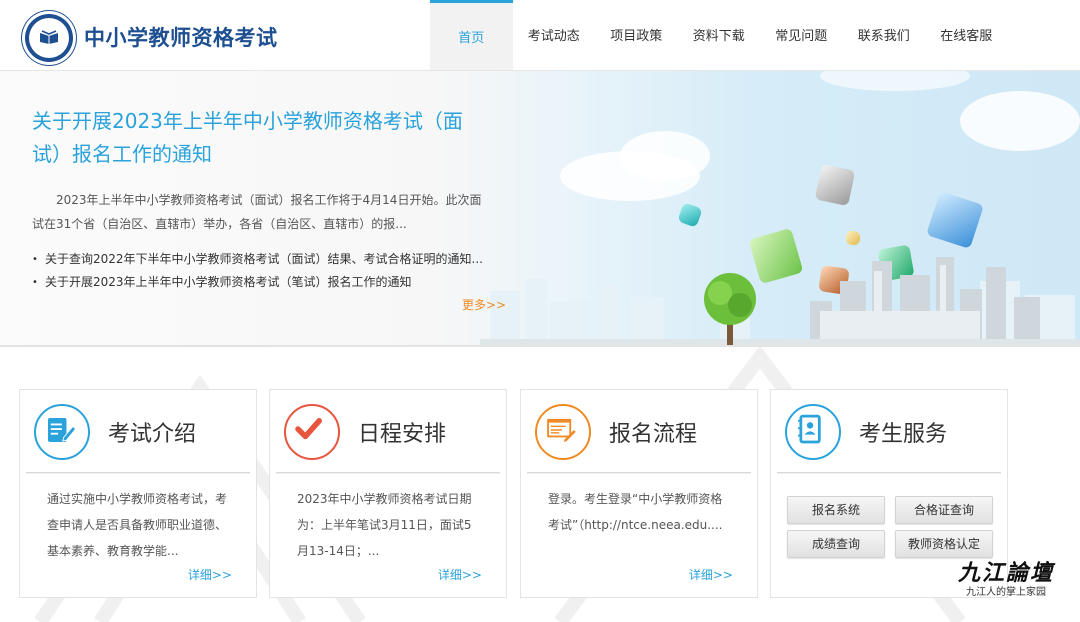 Image resolution: width=1080 pixels, height=622 pixels. What do you see at coordinates (471, 35) in the screenshot?
I see `nav-item-home: 首页` at bounding box center [471, 35].